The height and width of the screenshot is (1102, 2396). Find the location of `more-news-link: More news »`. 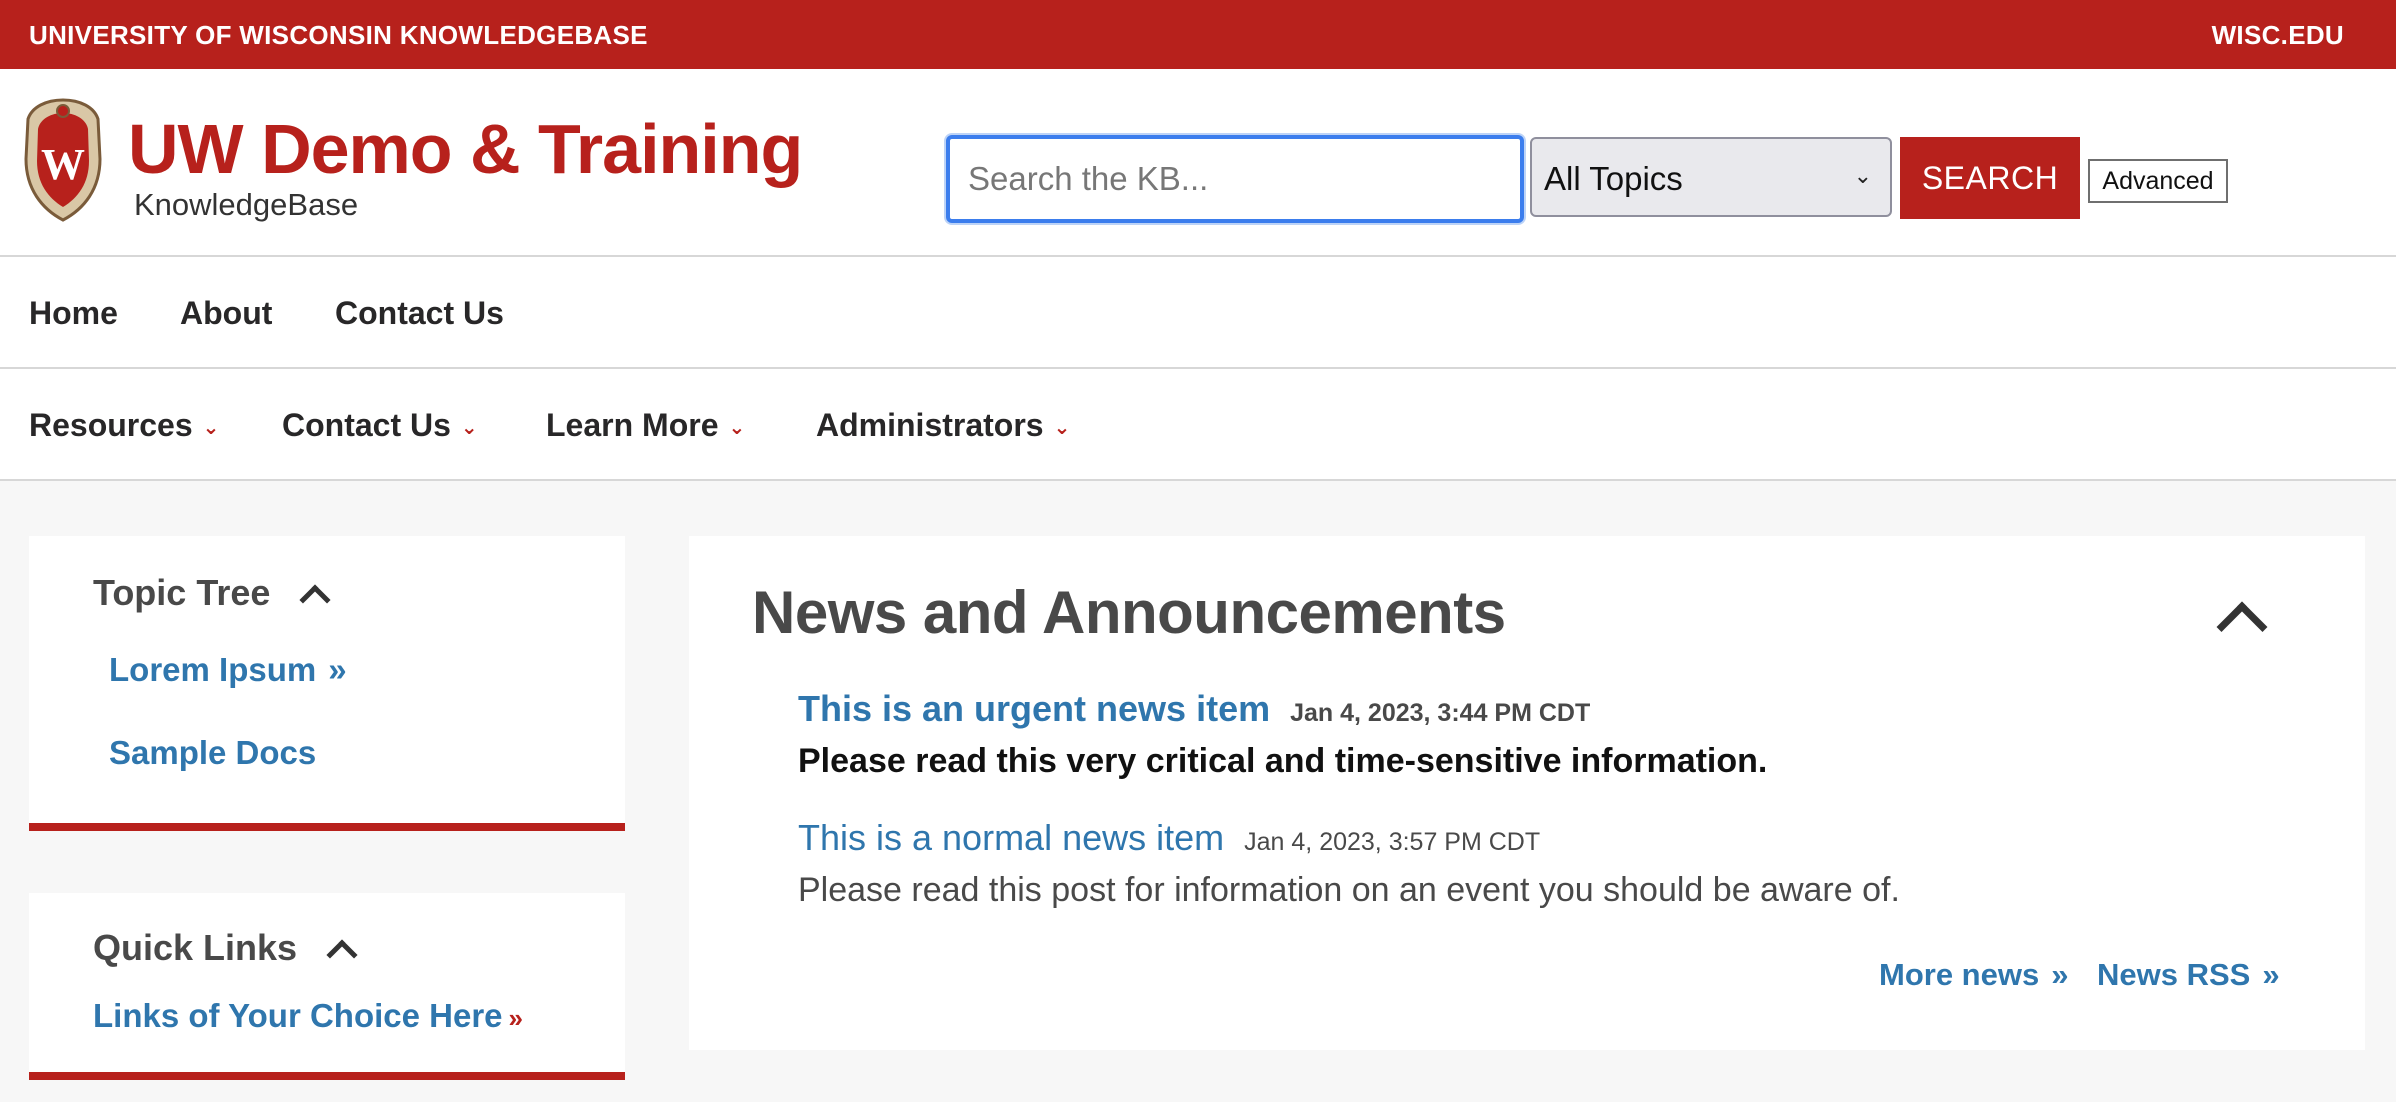

more-news-link: More news » is located at coordinates (1973, 975).